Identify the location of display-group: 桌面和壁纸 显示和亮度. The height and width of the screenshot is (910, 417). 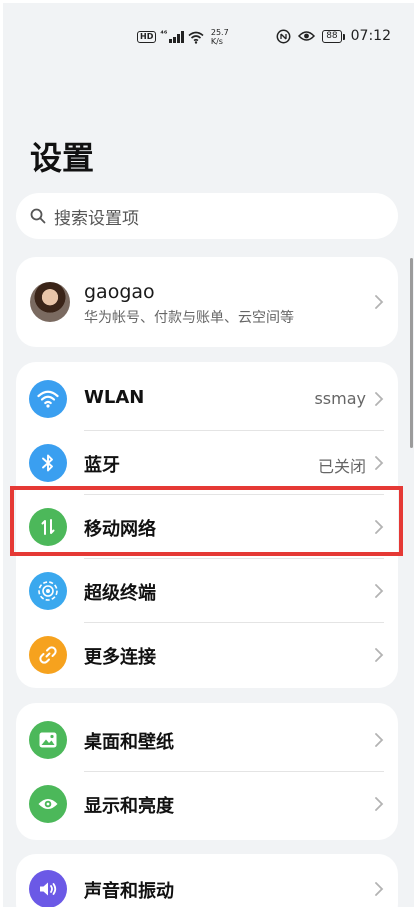
(207, 771).